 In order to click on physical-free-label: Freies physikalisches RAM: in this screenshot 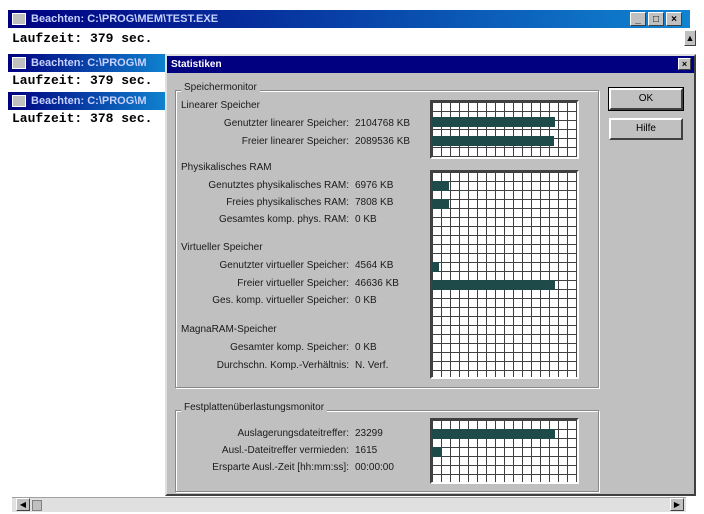, I will do `click(287, 202)`.